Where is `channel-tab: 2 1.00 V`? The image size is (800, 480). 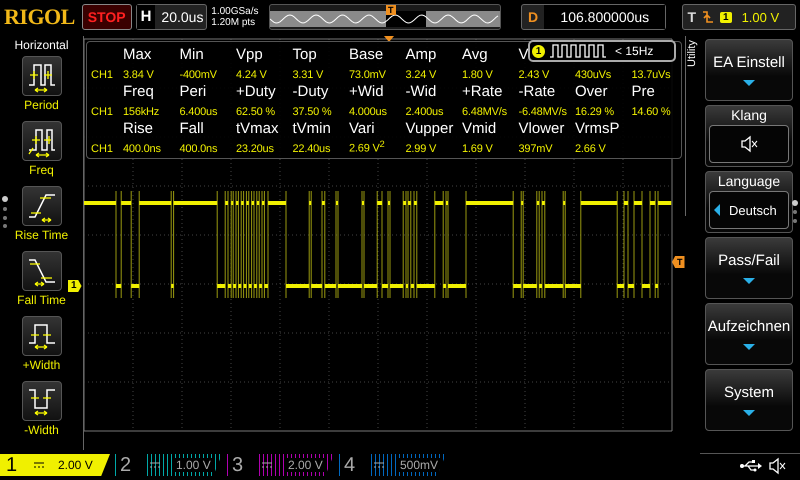 channel-tab: 2 1.00 V is located at coordinates (167, 465).